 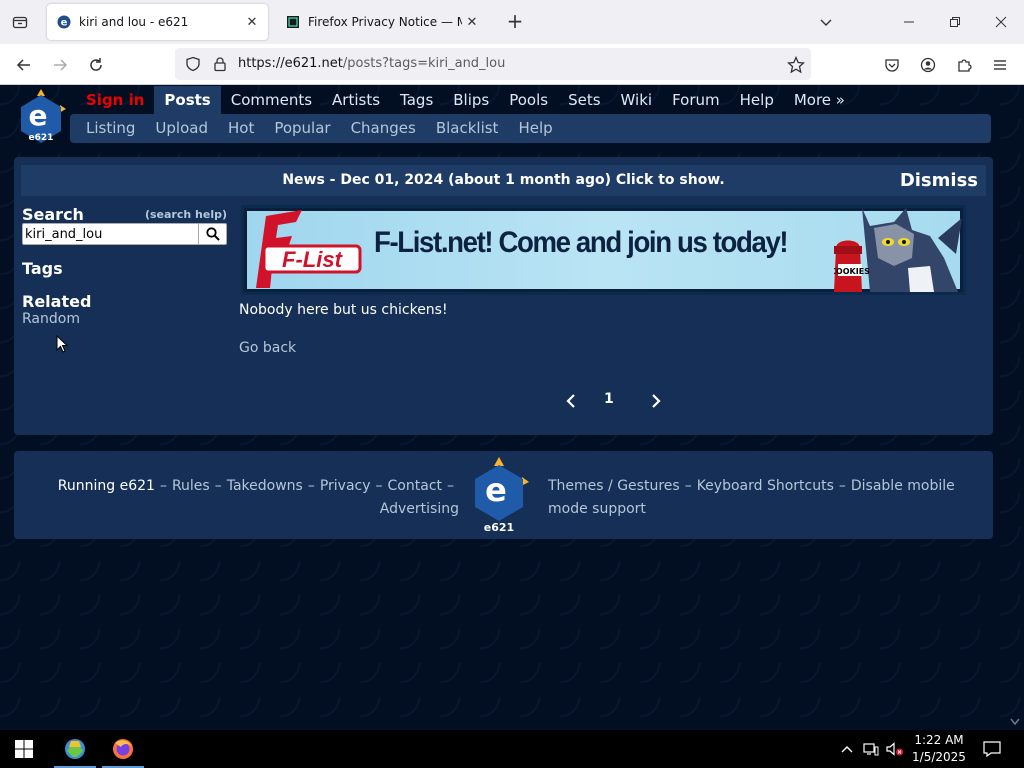 What do you see at coordinates (909, 22) in the screenshot?
I see `minimize-button` at bounding box center [909, 22].